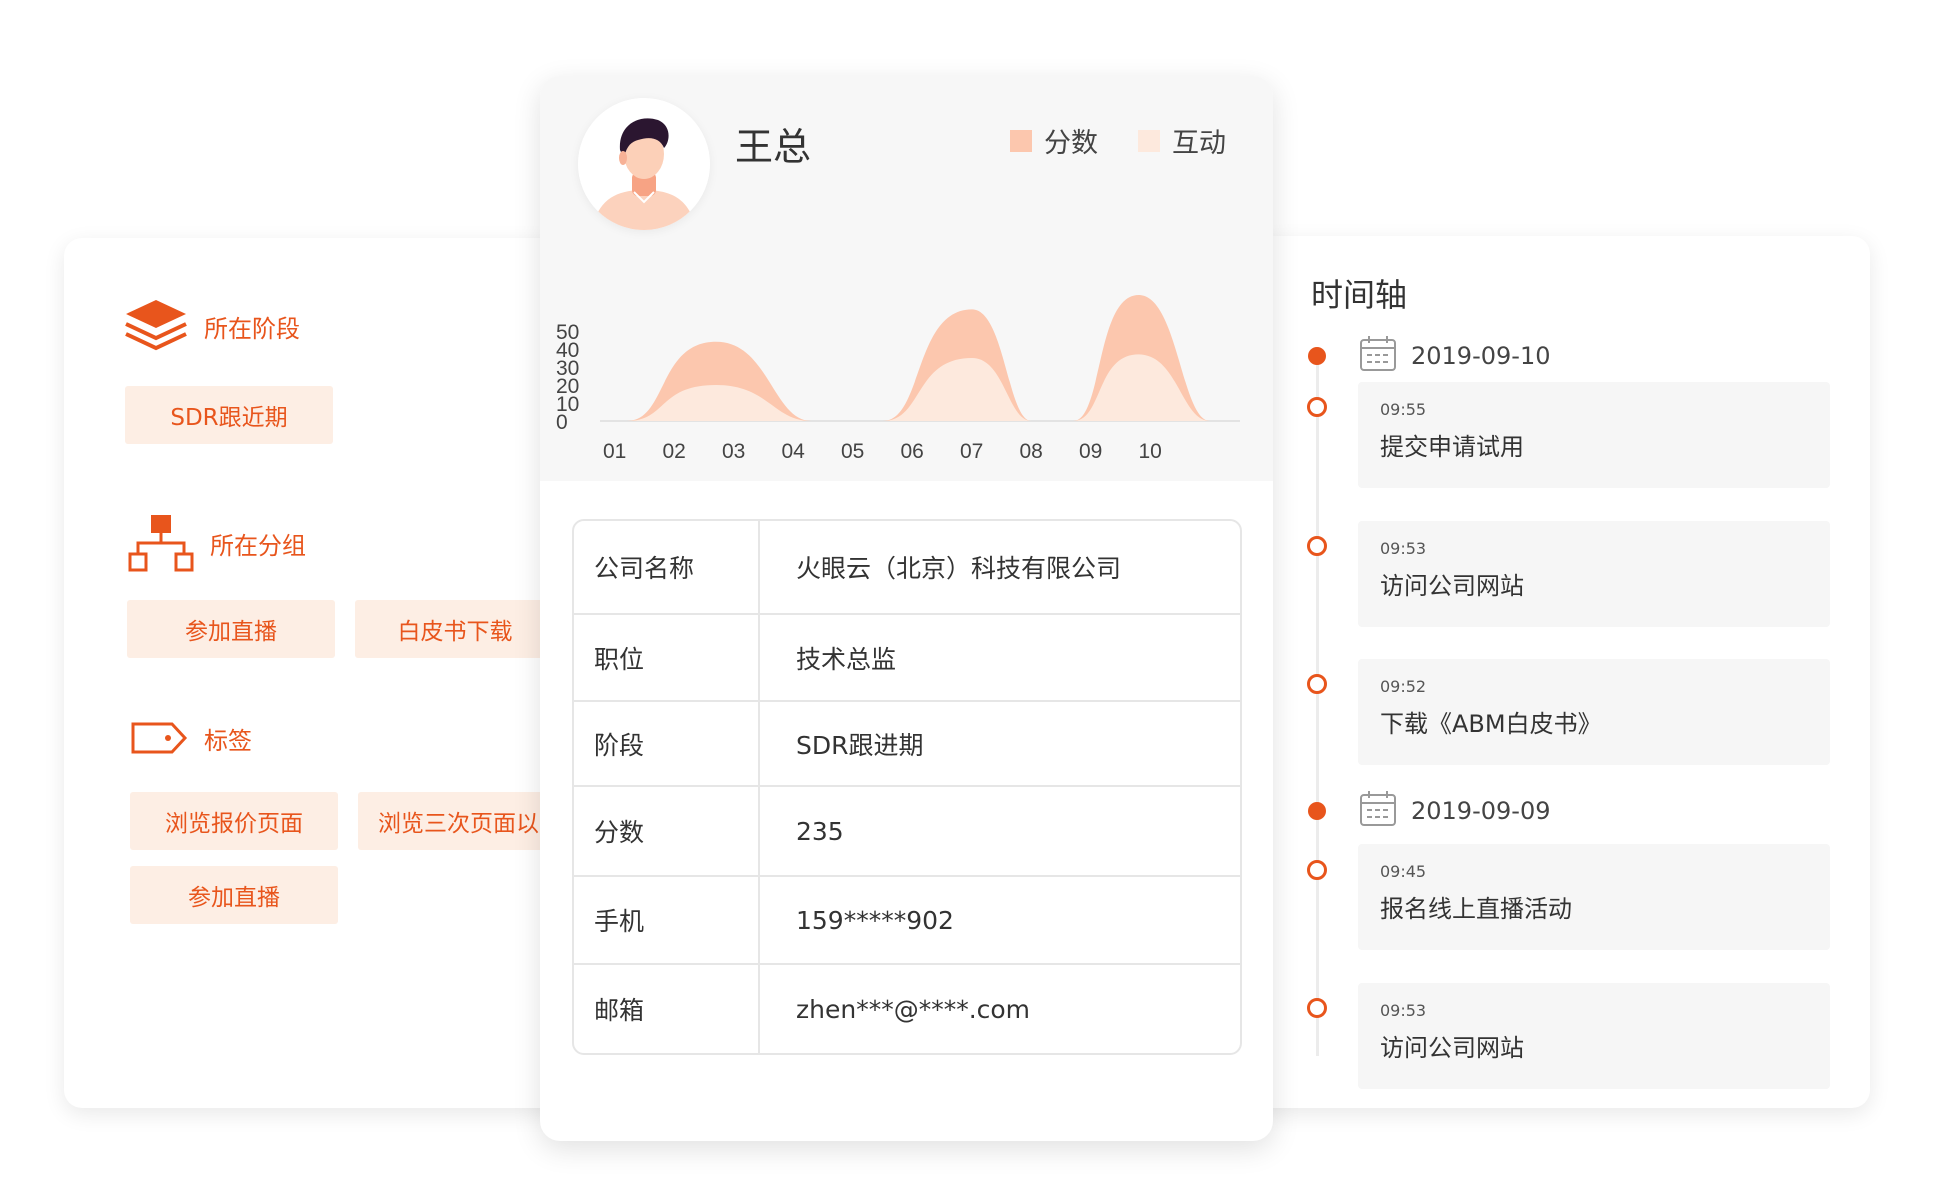  Describe the element at coordinates (229, 415) in the screenshot. I see `stage-tag: SDR跟近期` at that location.